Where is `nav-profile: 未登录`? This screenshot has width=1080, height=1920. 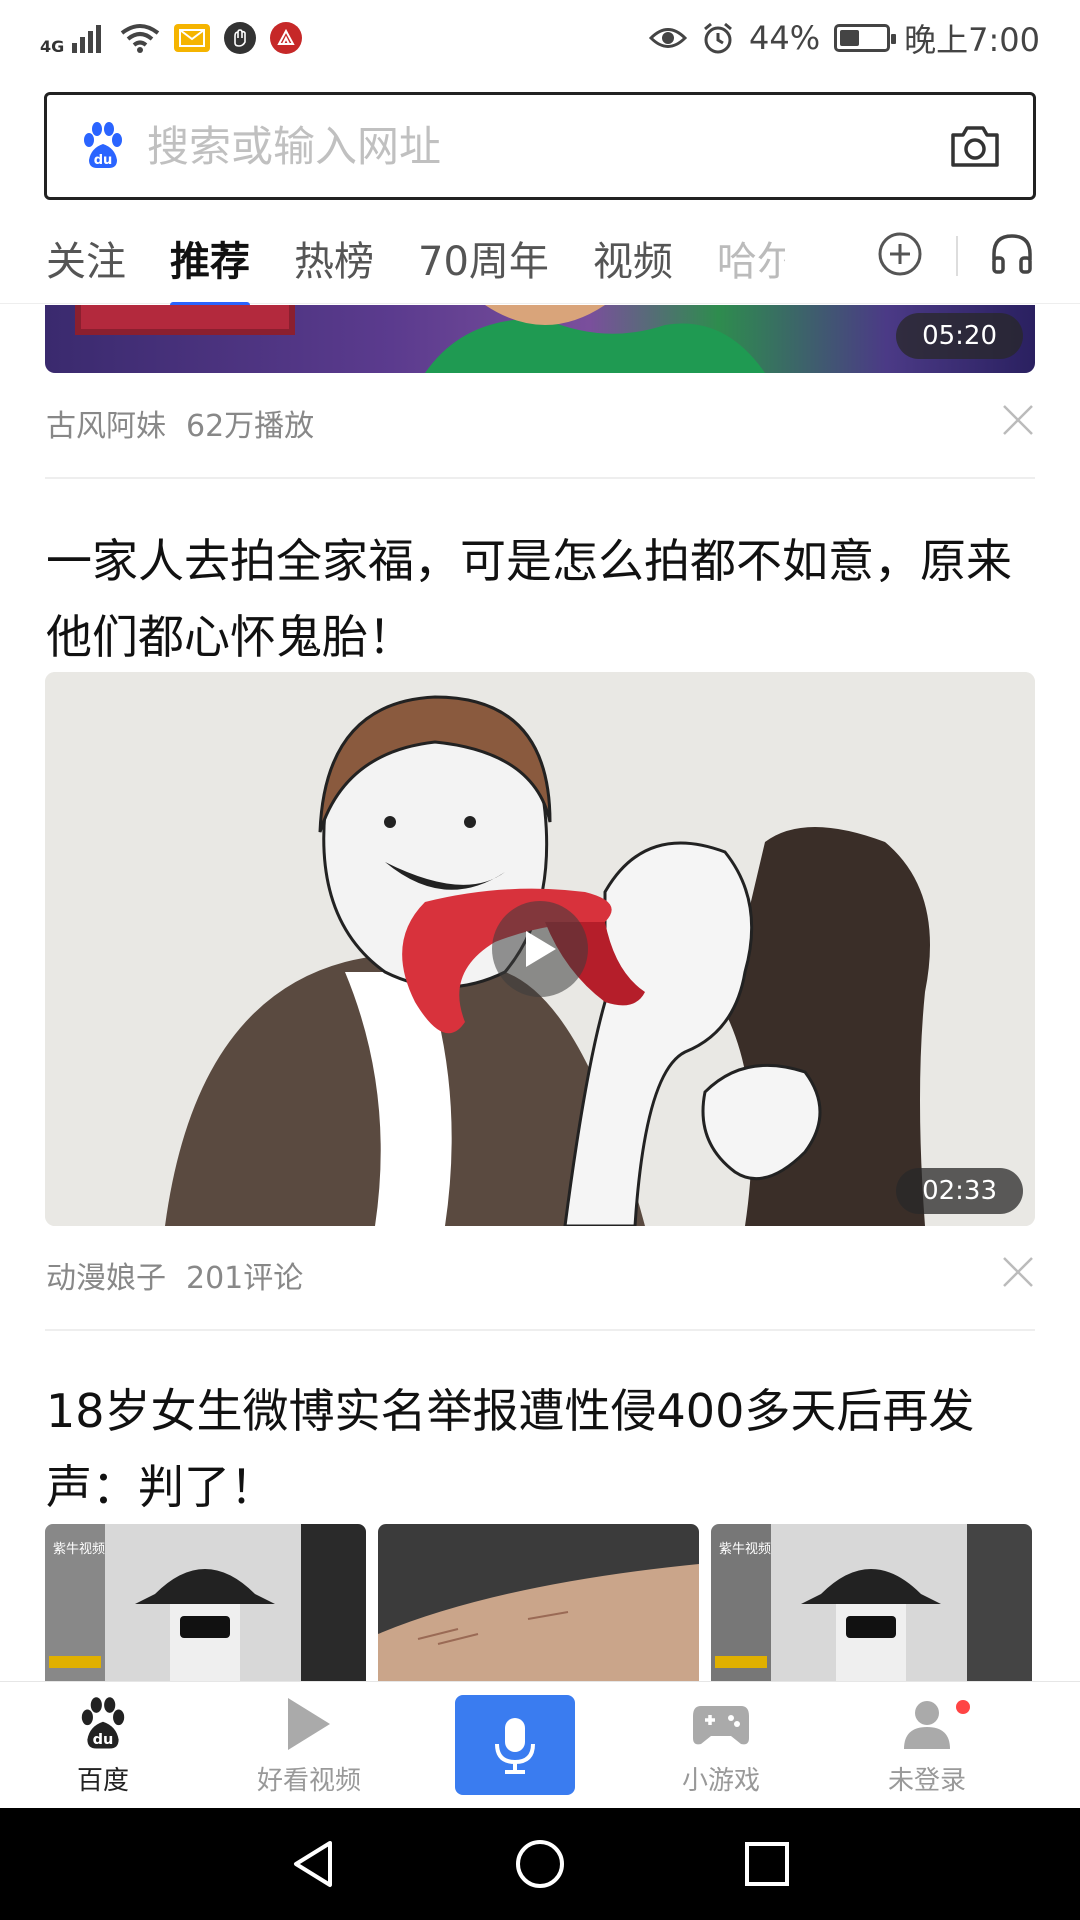
nav-profile: 未登录 is located at coordinates (927, 1745).